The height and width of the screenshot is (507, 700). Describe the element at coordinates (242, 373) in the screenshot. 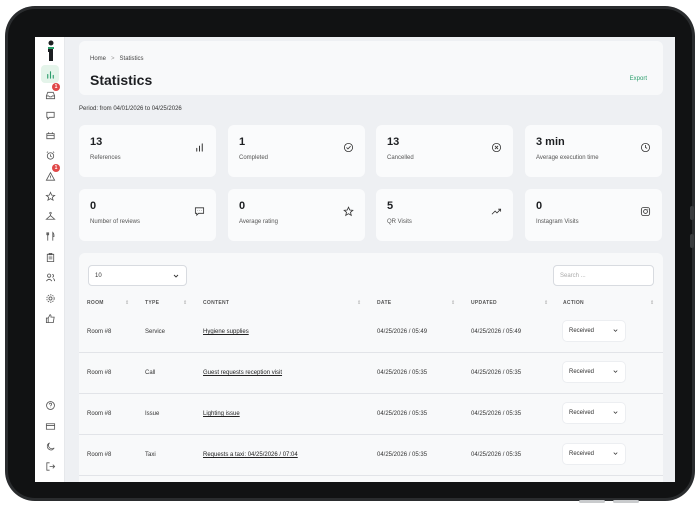

I see `cell-content-link: Guest requests reception visit` at that location.